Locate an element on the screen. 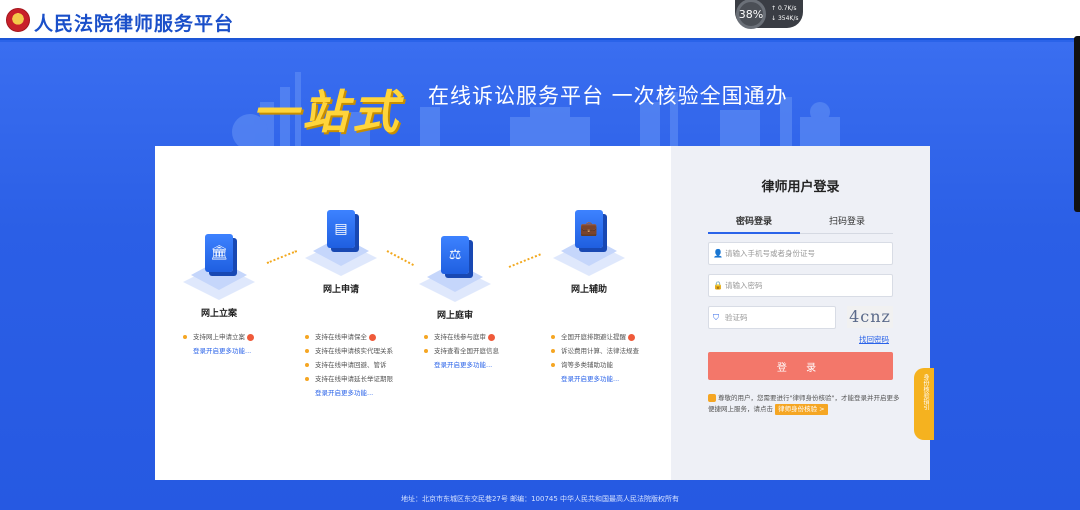 The image size is (1080, 510). service-title: 网上庭审 is located at coordinates (454, 316).